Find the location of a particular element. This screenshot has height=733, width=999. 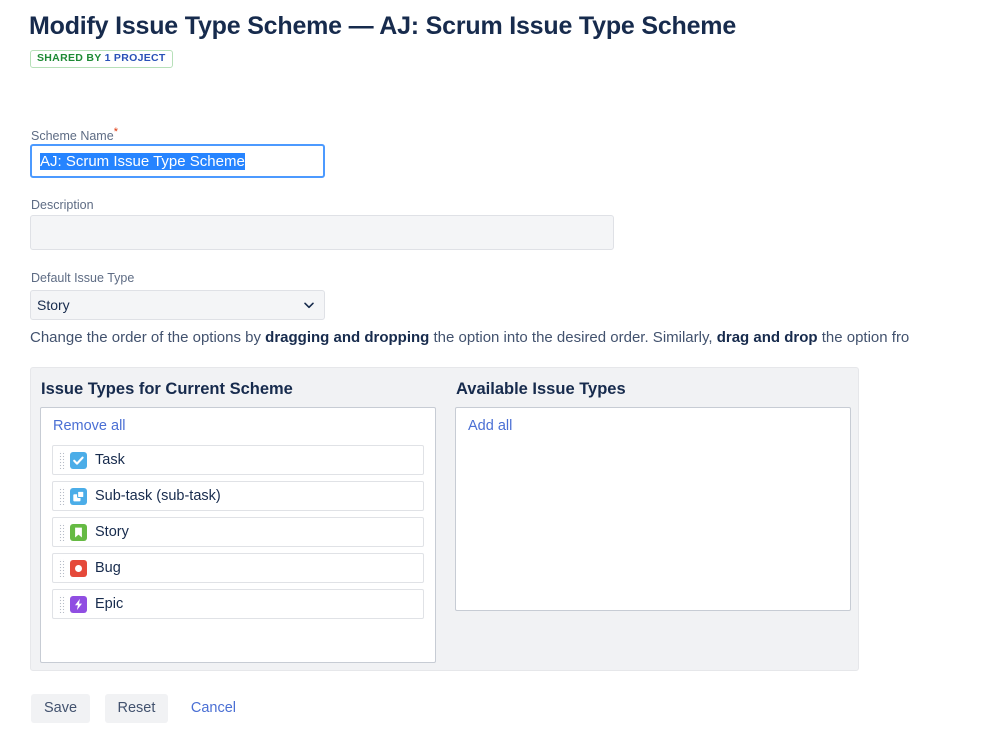

issue-type-item: Sub-task (sub-task) is located at coordinates (238, 496).